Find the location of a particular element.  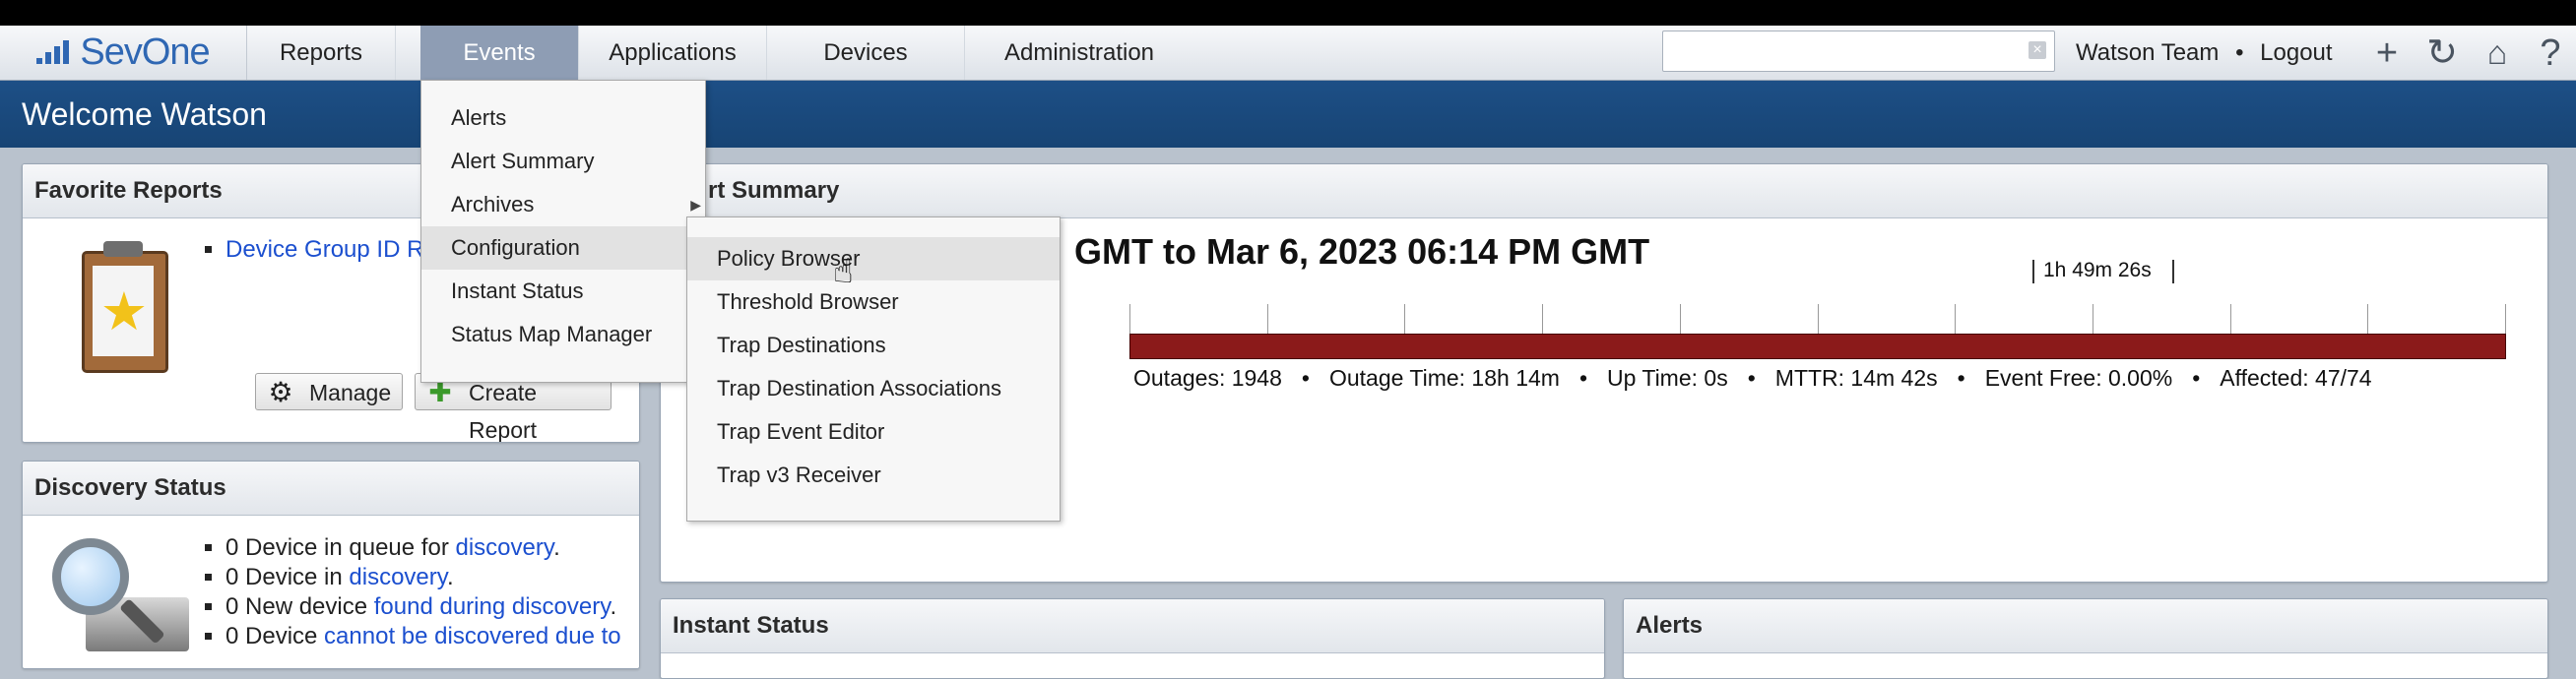

nav-devices: Devices is located at coordinates (866, 53).